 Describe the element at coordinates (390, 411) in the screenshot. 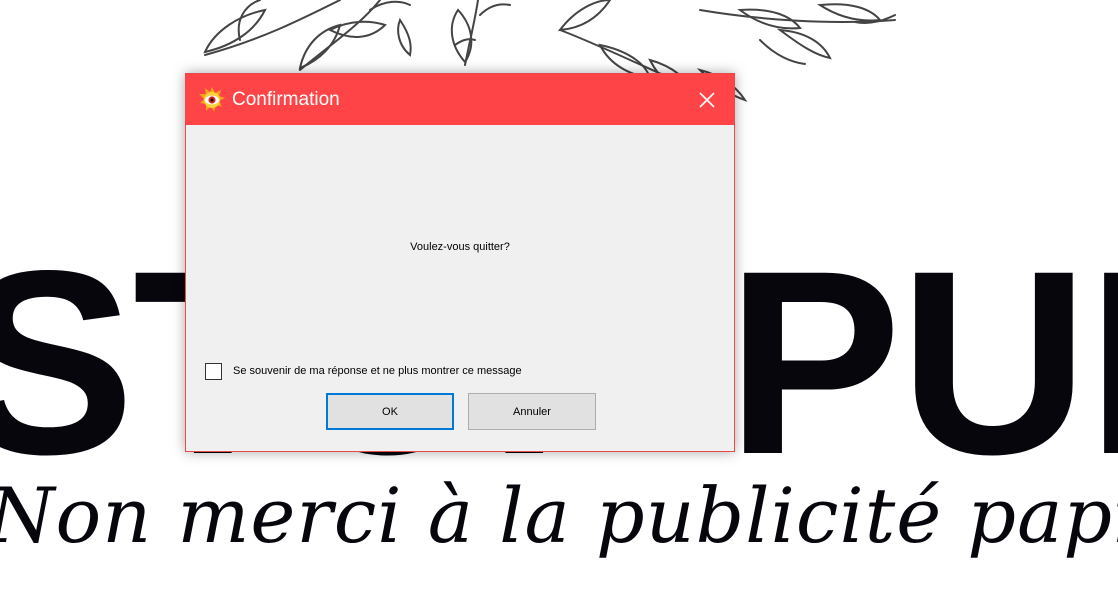

I see `ok-button: OK` at that location.